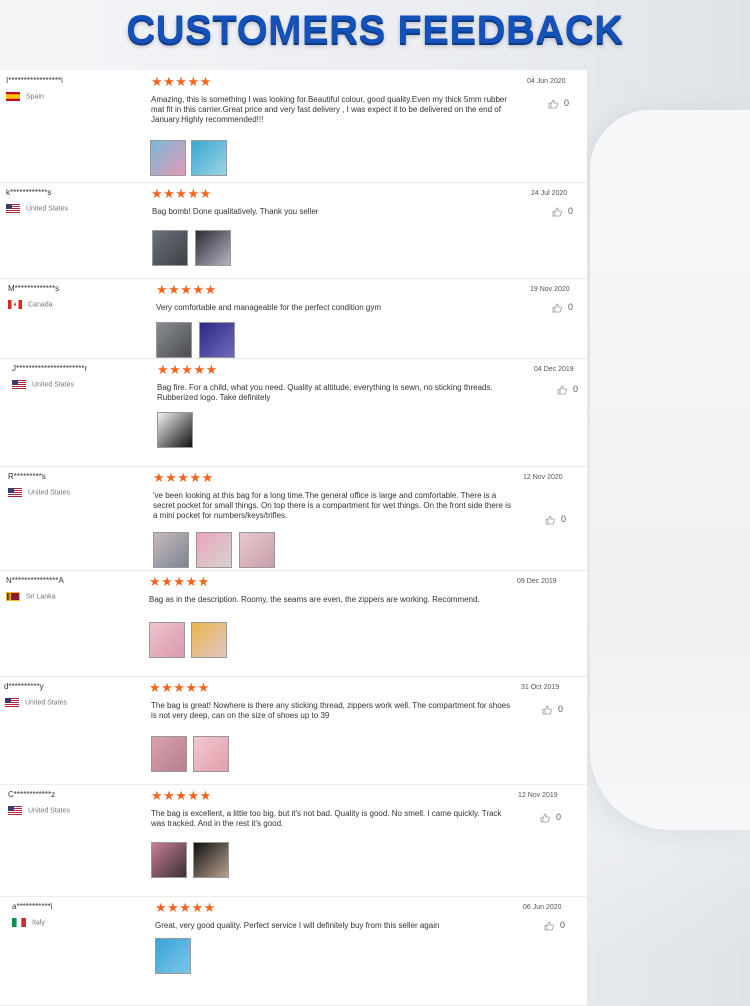  Describe the element at coordinates (546, 81) in the screenshot. I see `review-date: 04 Jun 2020` at that location.